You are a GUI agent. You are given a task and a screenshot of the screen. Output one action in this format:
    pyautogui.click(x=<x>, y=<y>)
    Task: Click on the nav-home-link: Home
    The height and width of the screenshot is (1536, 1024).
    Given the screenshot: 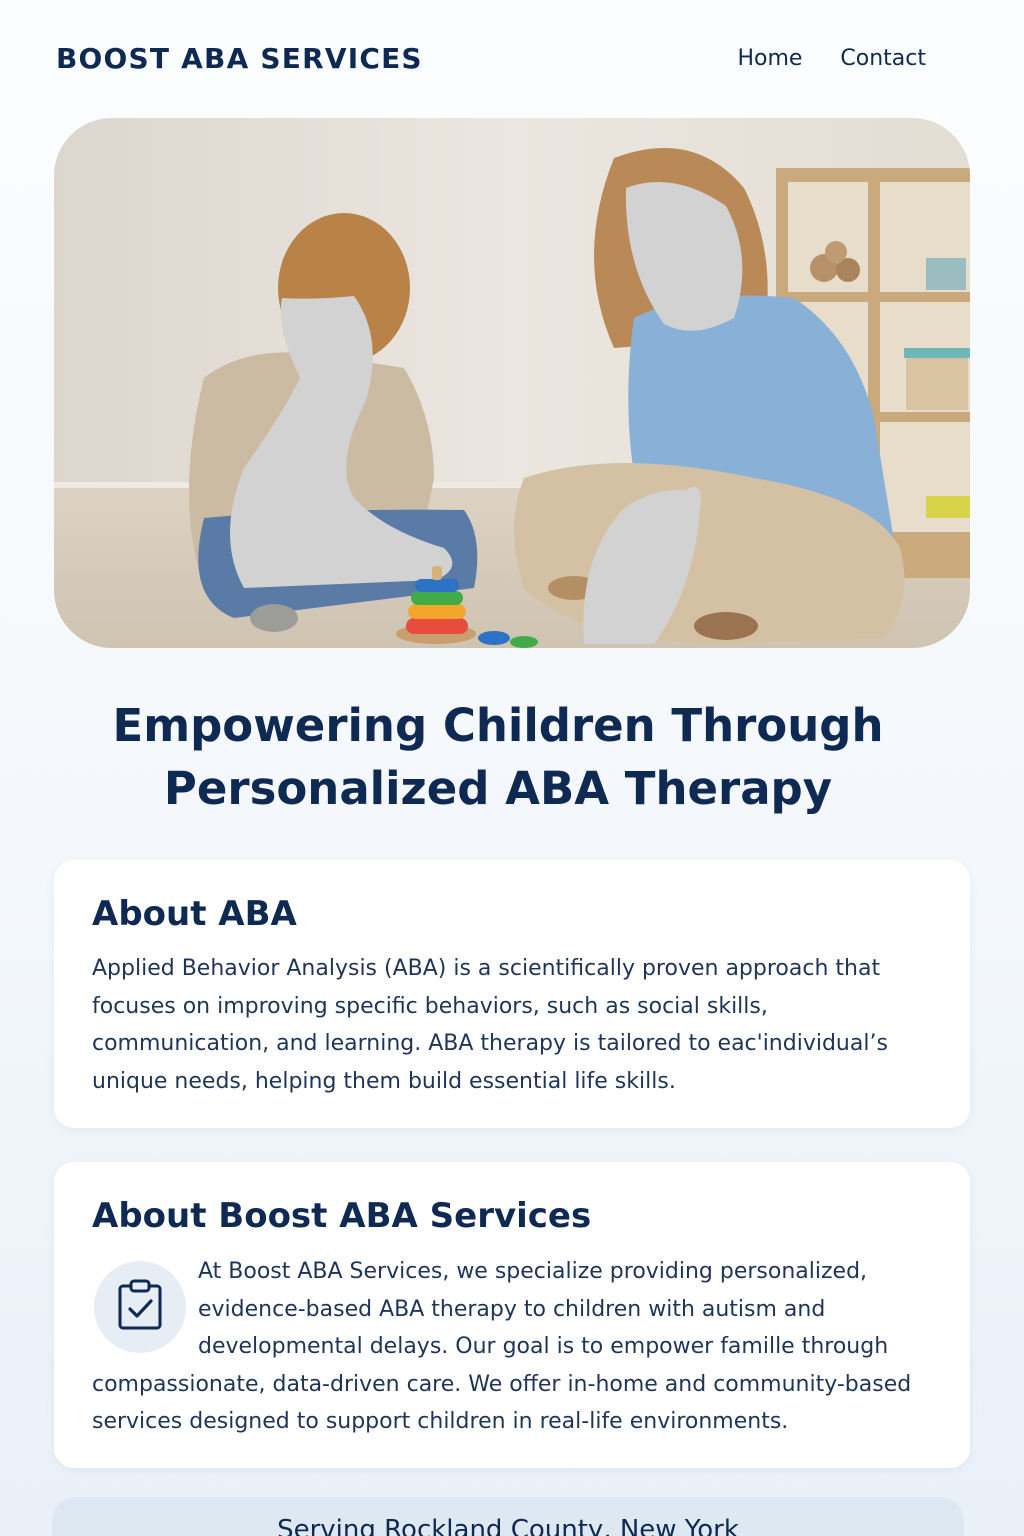 What is the action you would take?
    pyautogui.click(x=769, y=58)
    